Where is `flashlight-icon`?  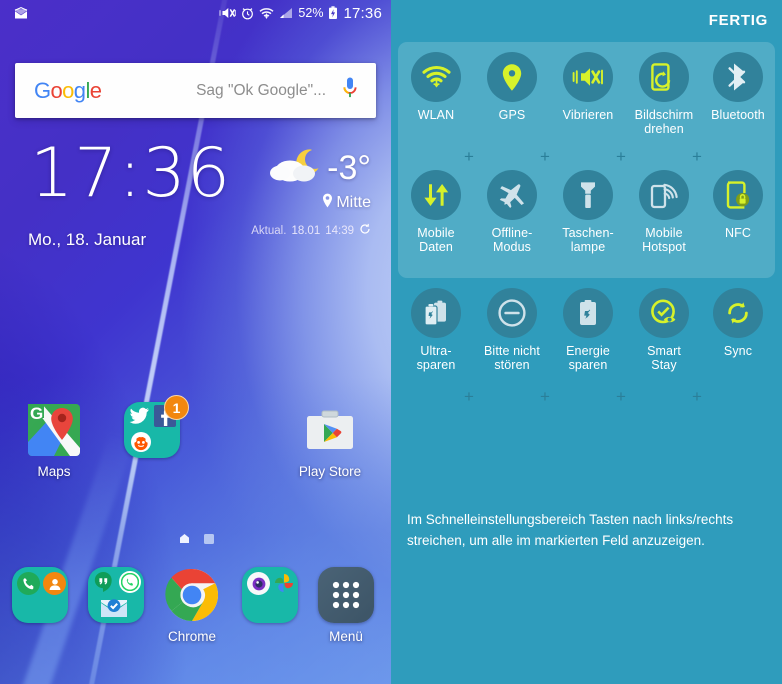 flashlight-icon is located at coordinates (588, 195).